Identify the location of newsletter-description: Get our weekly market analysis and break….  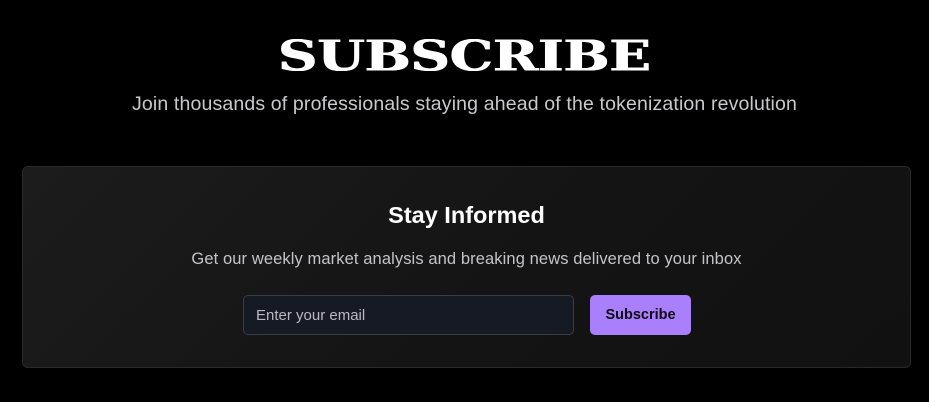
(466, 259).